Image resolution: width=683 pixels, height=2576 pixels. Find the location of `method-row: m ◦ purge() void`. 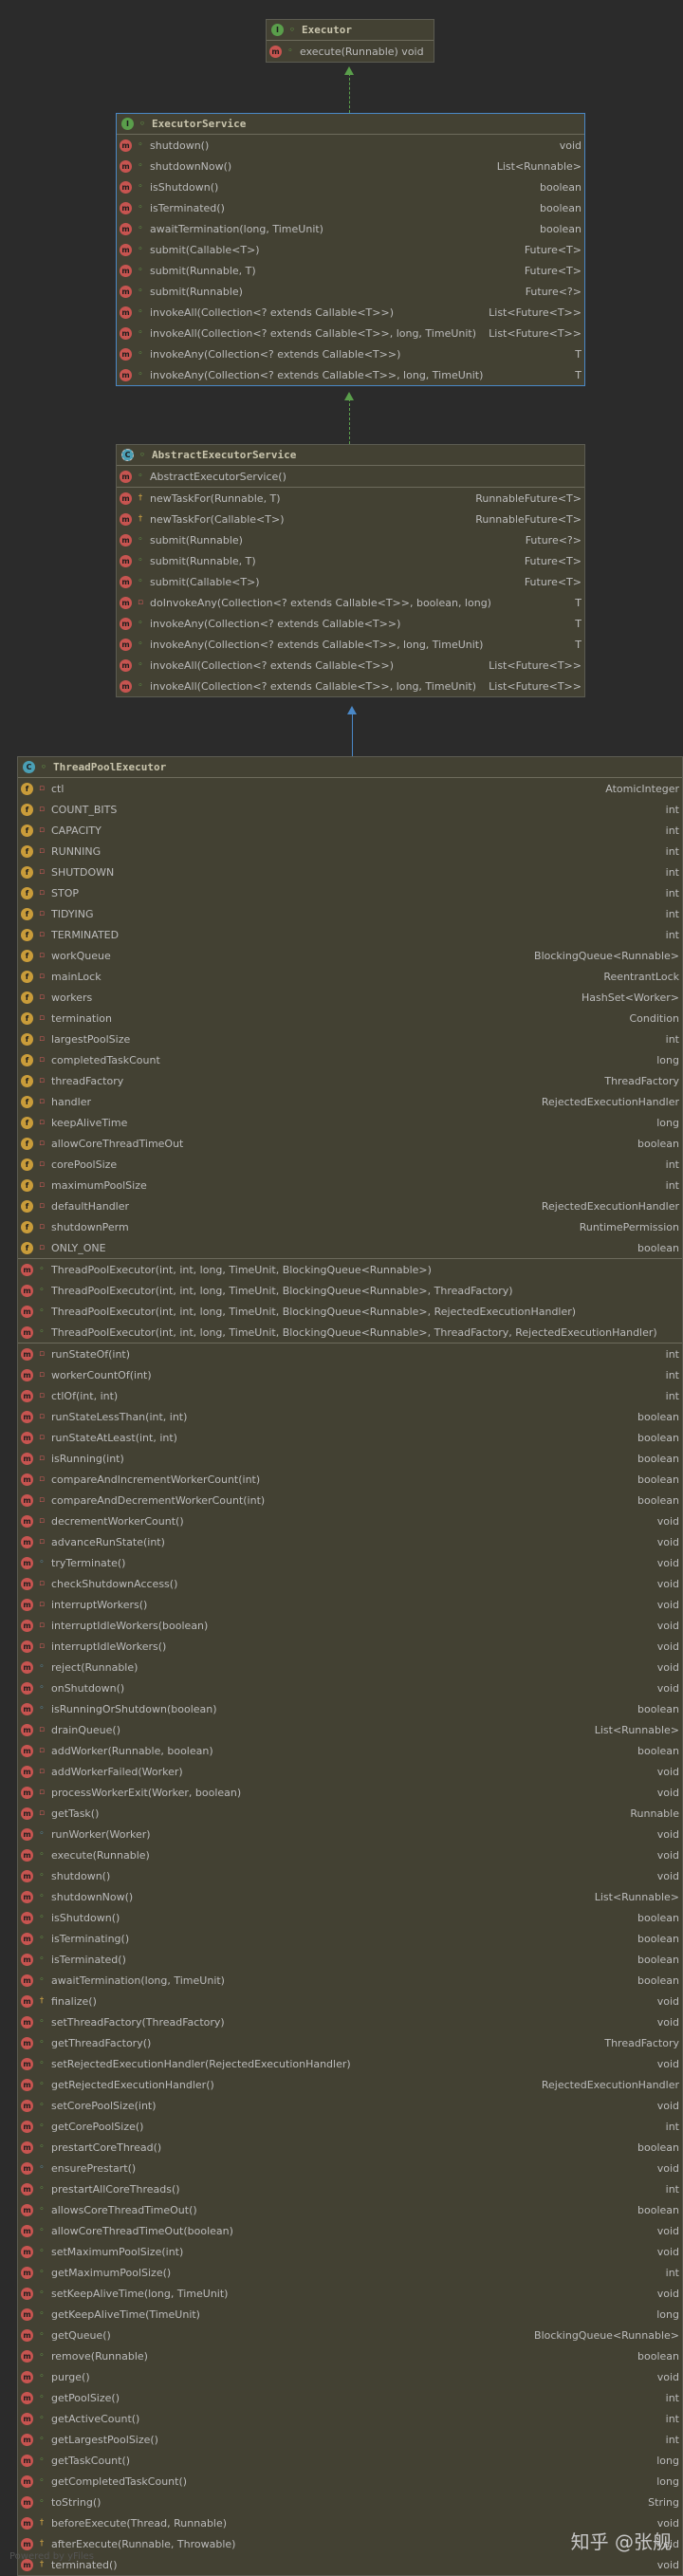

method-row: m ◦ purge() void is located at coordinates (350, 2376).